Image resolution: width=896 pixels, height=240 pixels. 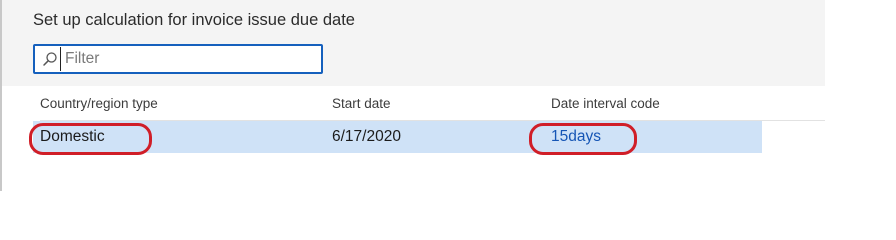 What do you see at coordinates (361, 103) in the screenshot?
I see `column-header-start-date: Start date` at bounding box center [361, 103].